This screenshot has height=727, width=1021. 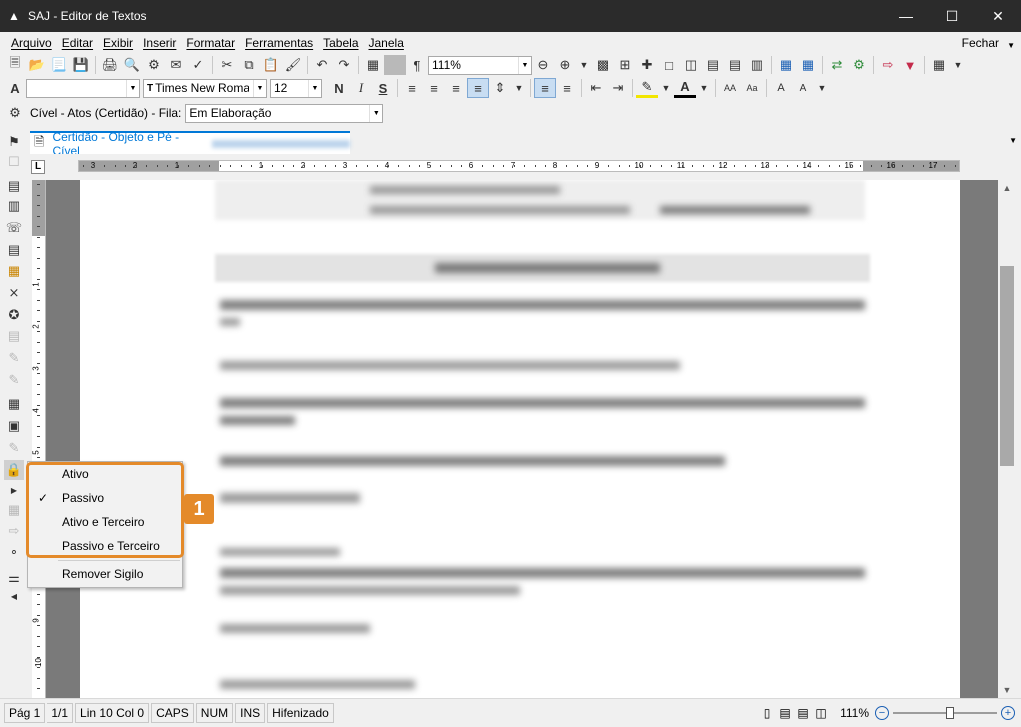 I want to click on underline-icon: S, so click(x=383, y=88).